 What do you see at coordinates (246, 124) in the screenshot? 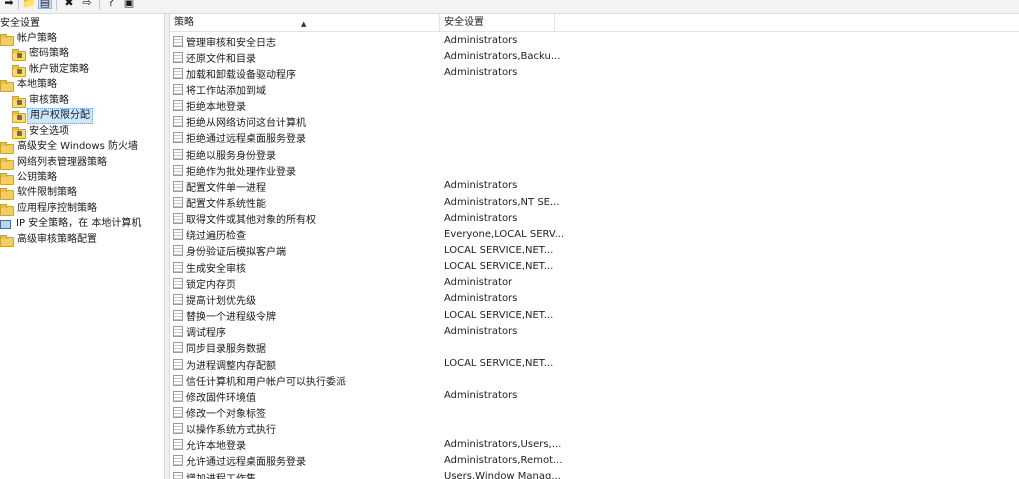
I see `policy-name: 拒绝从网络访问这台计算机` at bounding box center [246, 124].